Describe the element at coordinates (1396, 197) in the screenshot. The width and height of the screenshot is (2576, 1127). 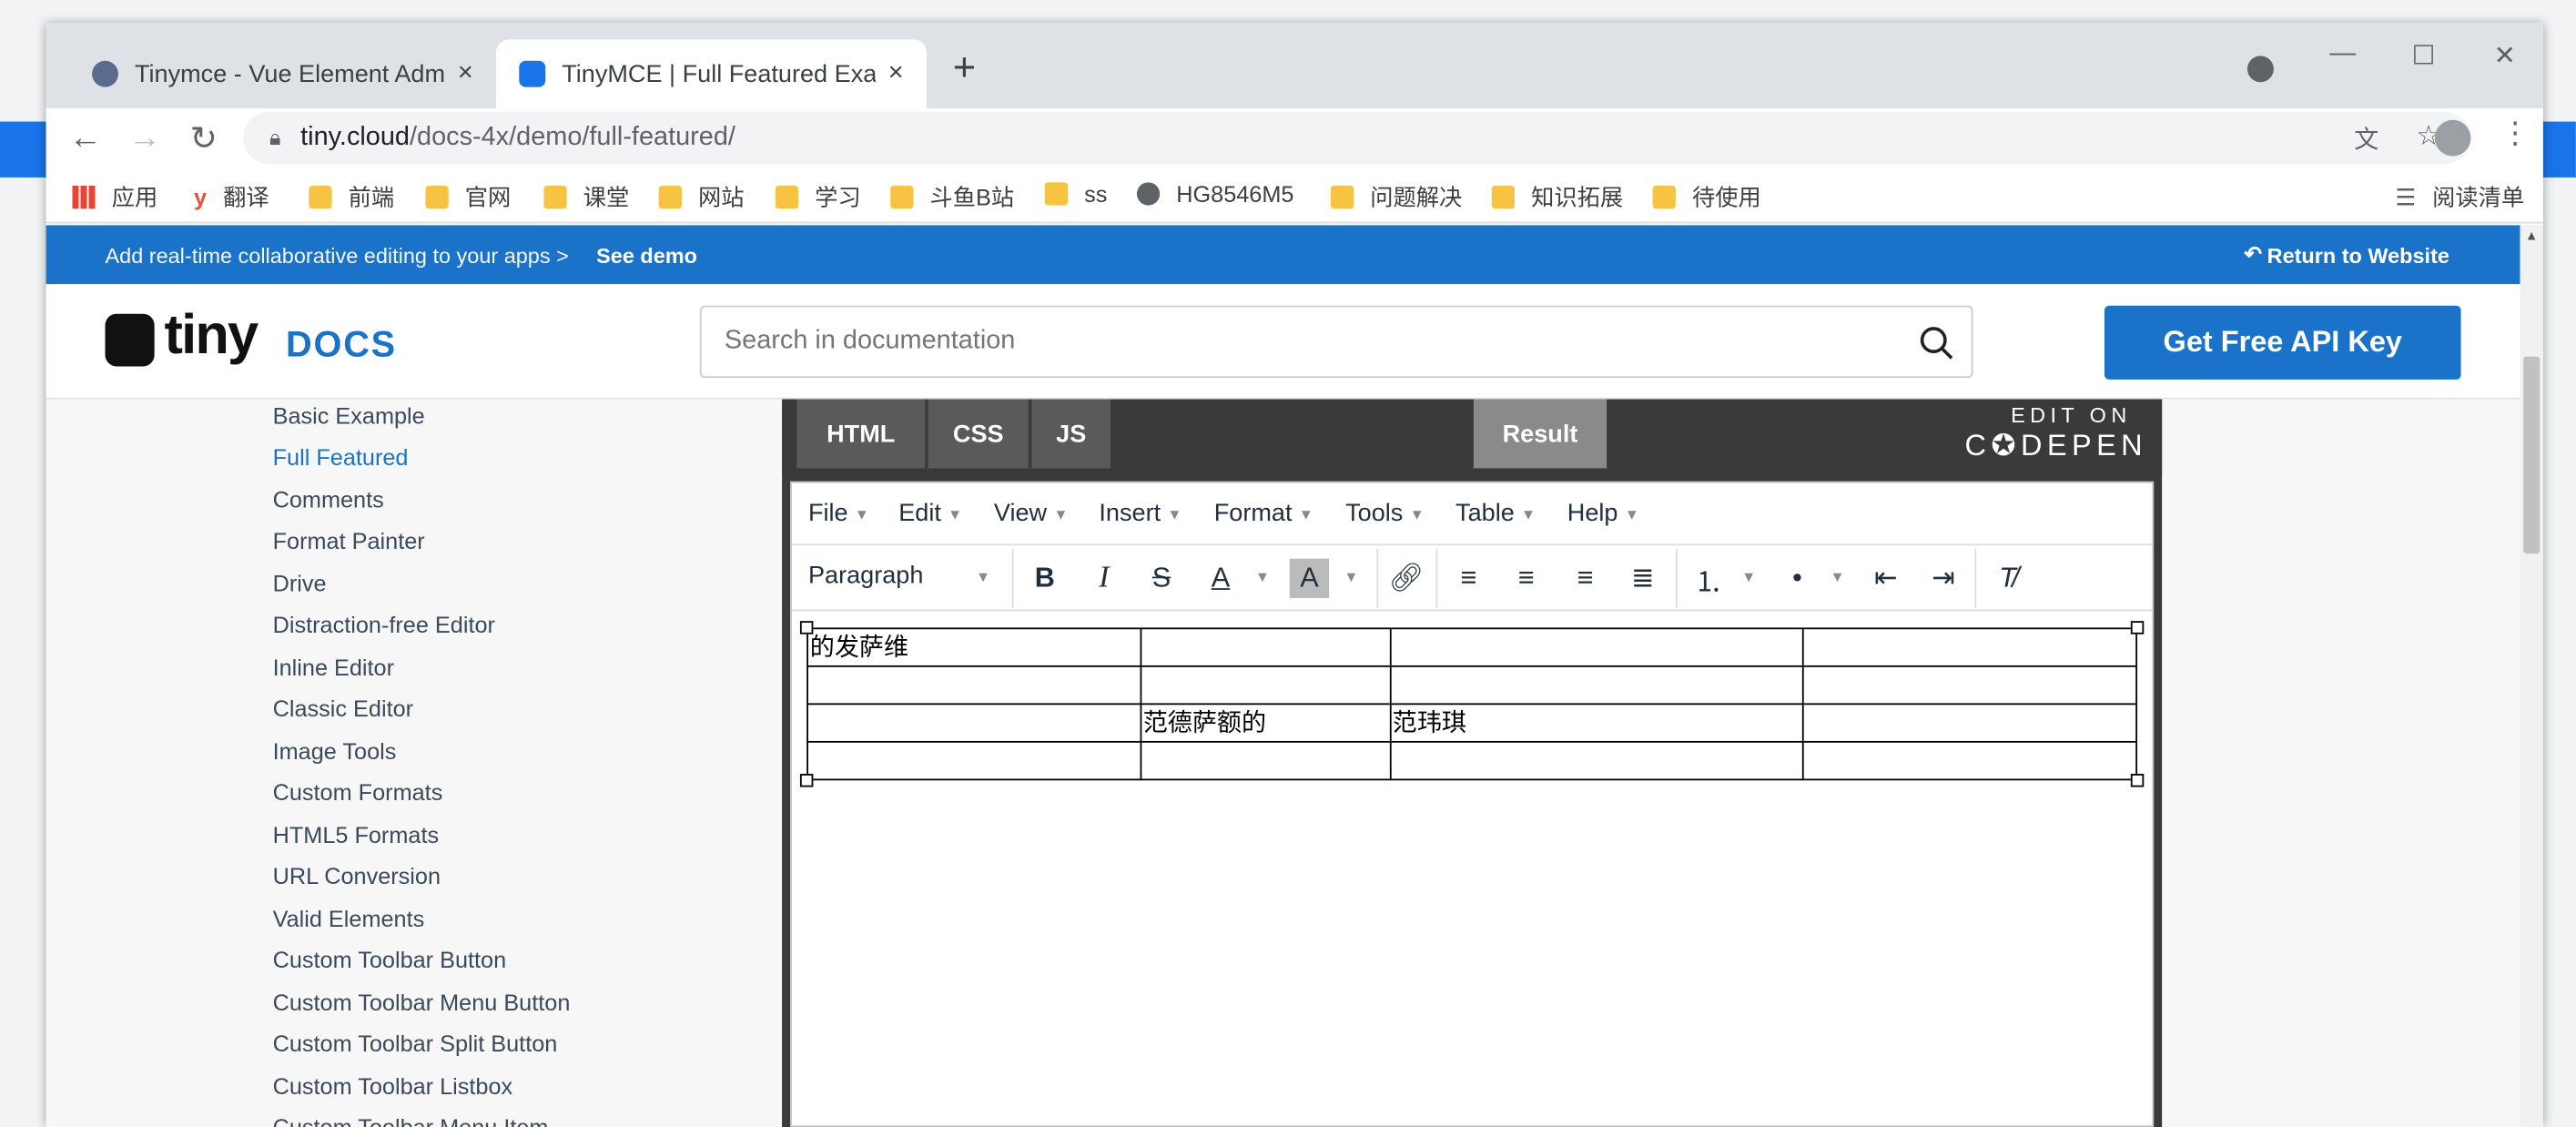
I see `bookmark-problems: 问题解决` at that location.